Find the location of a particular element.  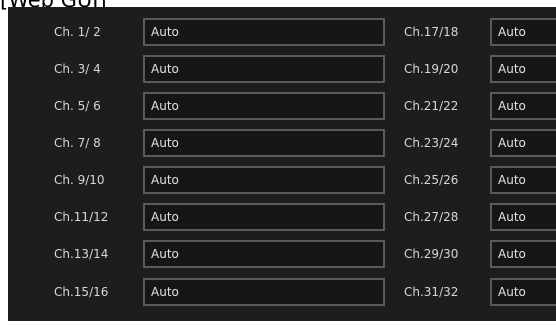

channel-label-29-30: Ch.29/30 is located at coordinates (431, 254).